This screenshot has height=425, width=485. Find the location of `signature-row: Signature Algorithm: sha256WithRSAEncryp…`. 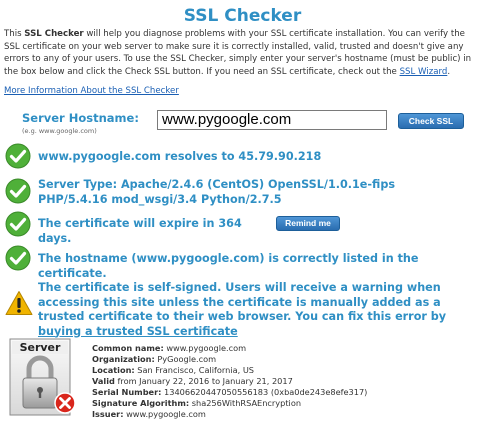

signature-row: Signature Algorithm: sha256WithRSAEncryp… is located at coordinates (229, 403).